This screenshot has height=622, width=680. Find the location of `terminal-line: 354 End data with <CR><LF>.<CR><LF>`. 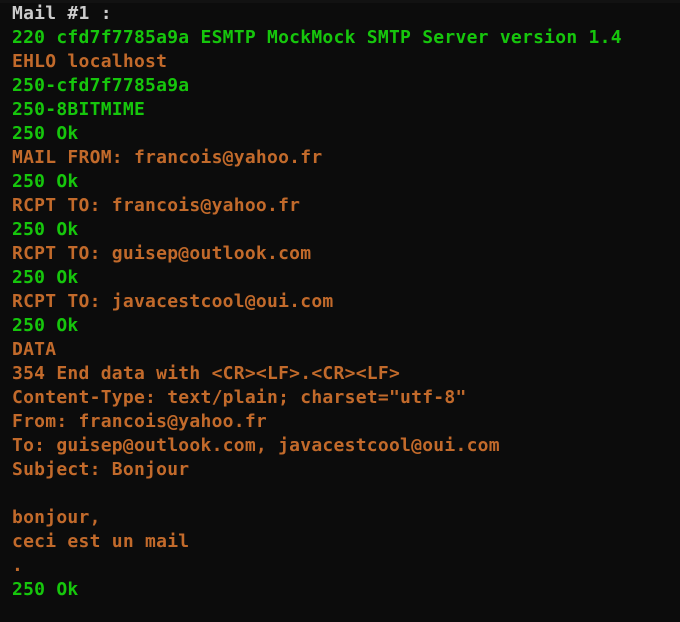

terminal-line: 354 End data with <CR><LF>.<CR><LF> is located at coordinates (206, 373).